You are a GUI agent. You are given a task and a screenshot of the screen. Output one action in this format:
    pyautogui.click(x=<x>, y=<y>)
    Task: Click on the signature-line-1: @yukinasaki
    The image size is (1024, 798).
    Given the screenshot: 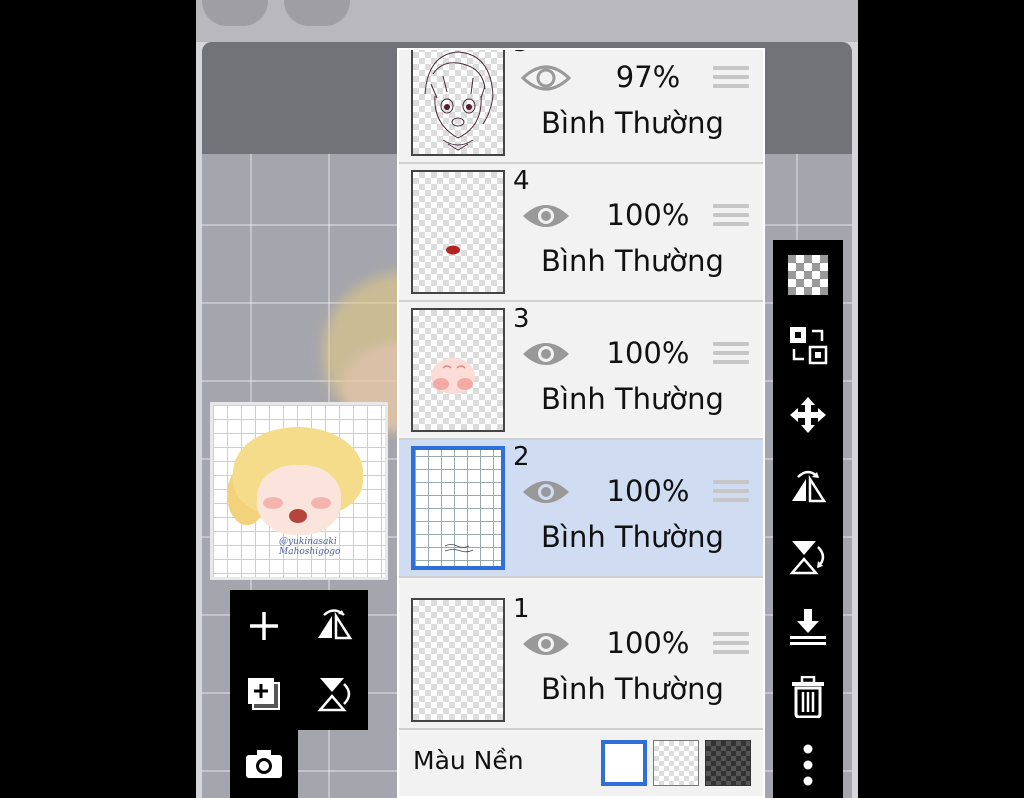 What is the action you would take?
    pyautogui.click(x=308, y=542)
    